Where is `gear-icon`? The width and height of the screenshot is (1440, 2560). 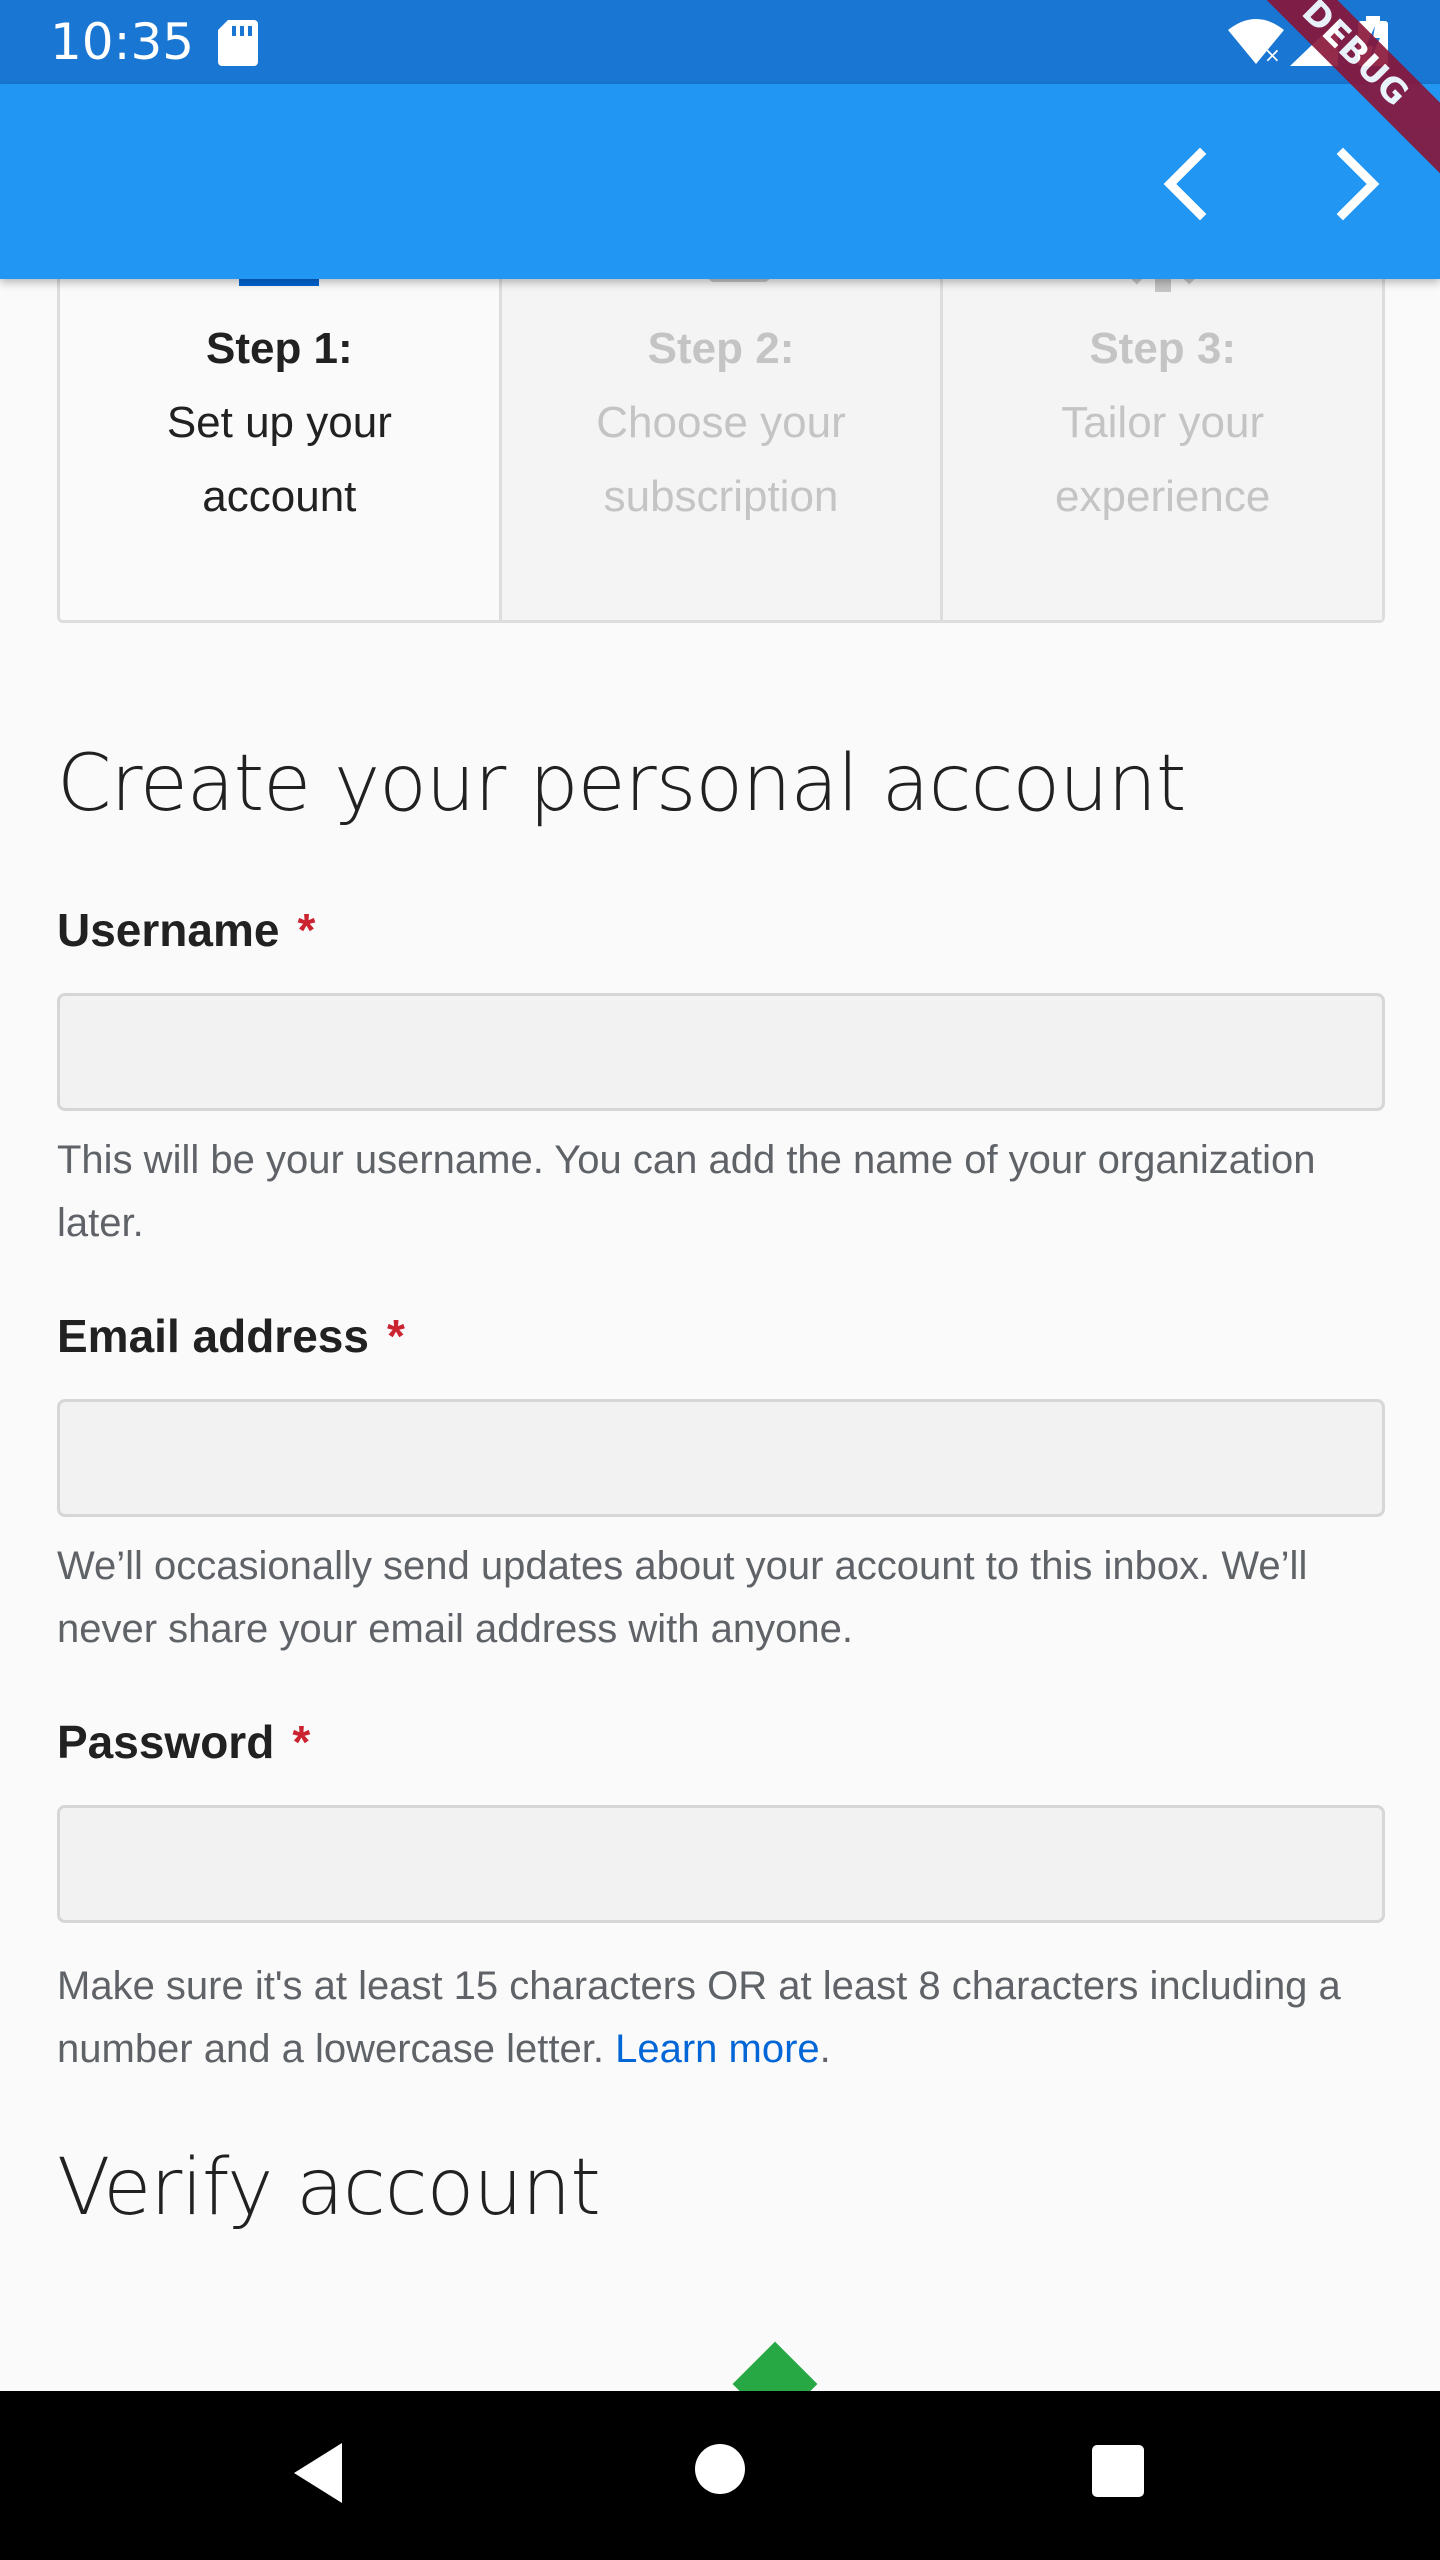
gear-icon is located at coordinates (1163, 285).